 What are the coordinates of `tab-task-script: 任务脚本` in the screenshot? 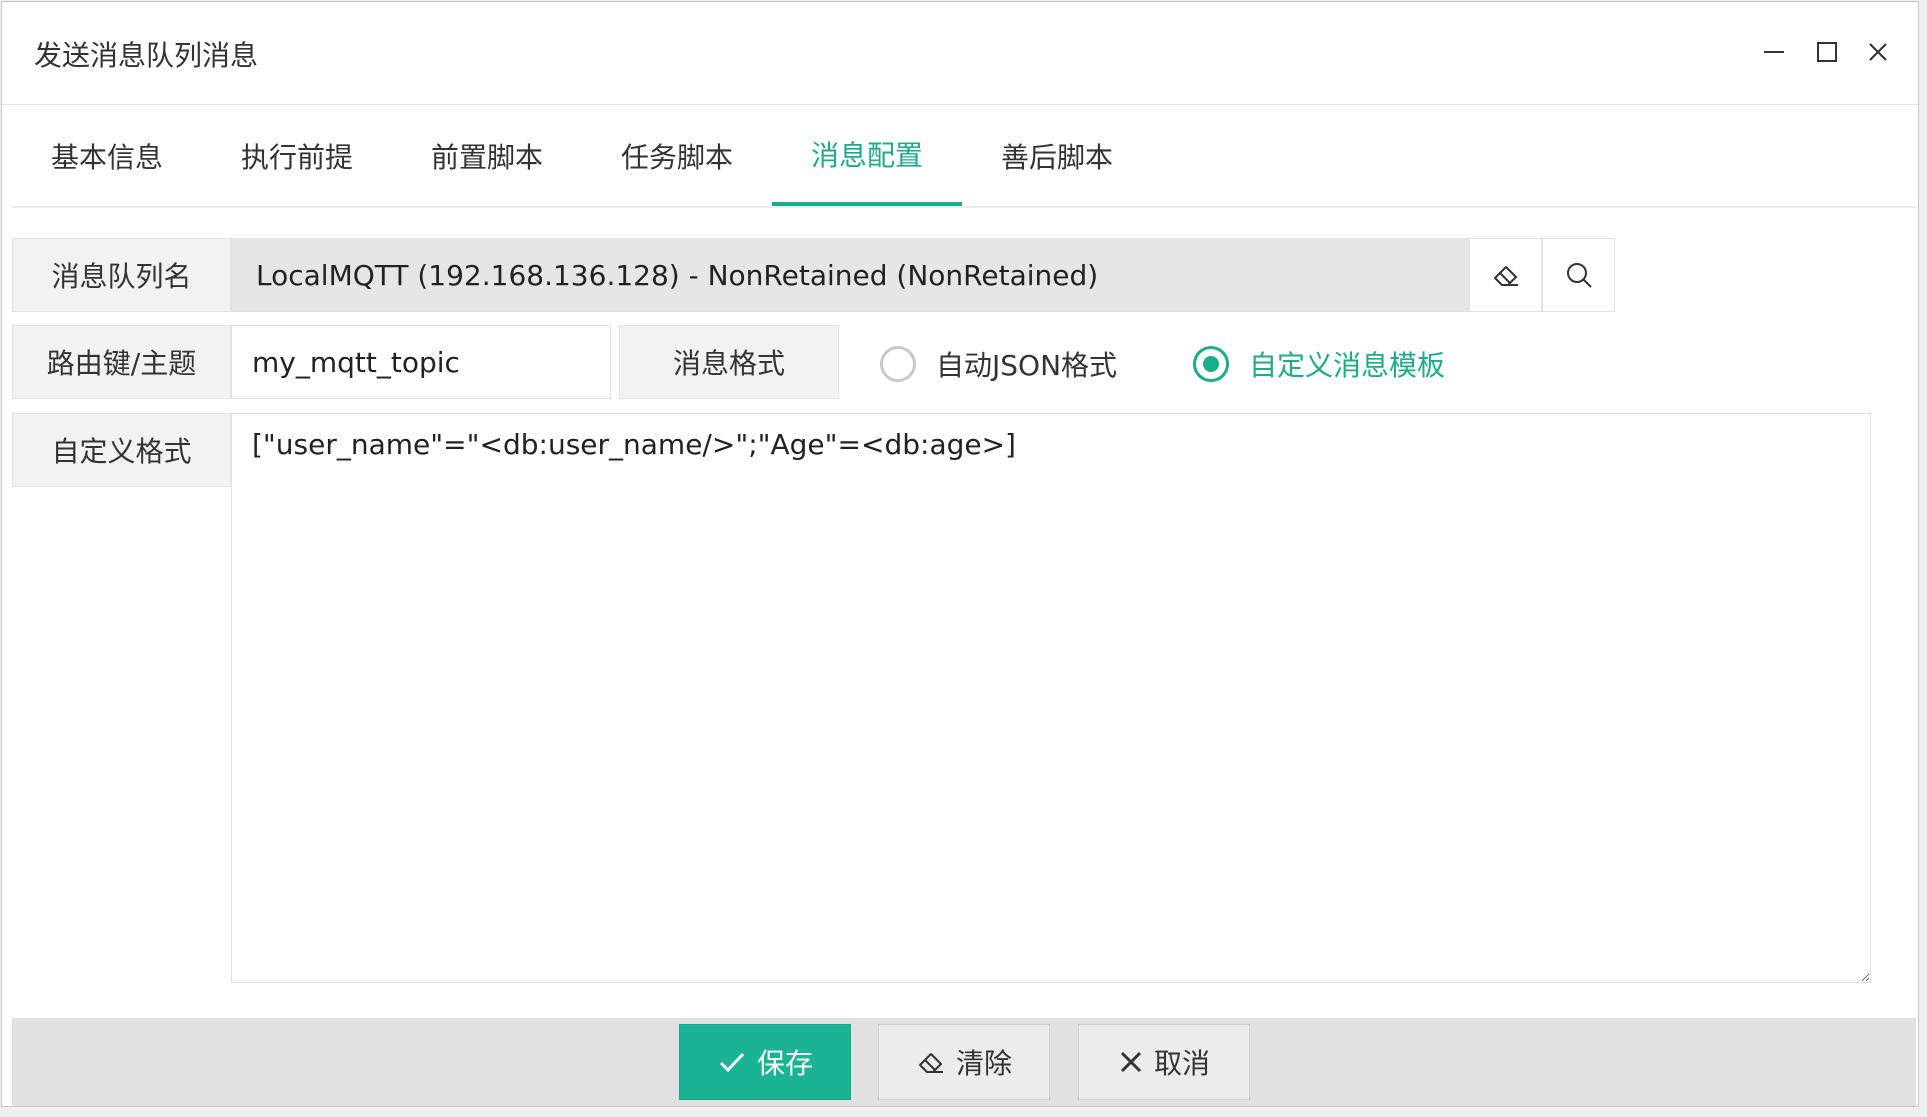 It's located at (677, 155).